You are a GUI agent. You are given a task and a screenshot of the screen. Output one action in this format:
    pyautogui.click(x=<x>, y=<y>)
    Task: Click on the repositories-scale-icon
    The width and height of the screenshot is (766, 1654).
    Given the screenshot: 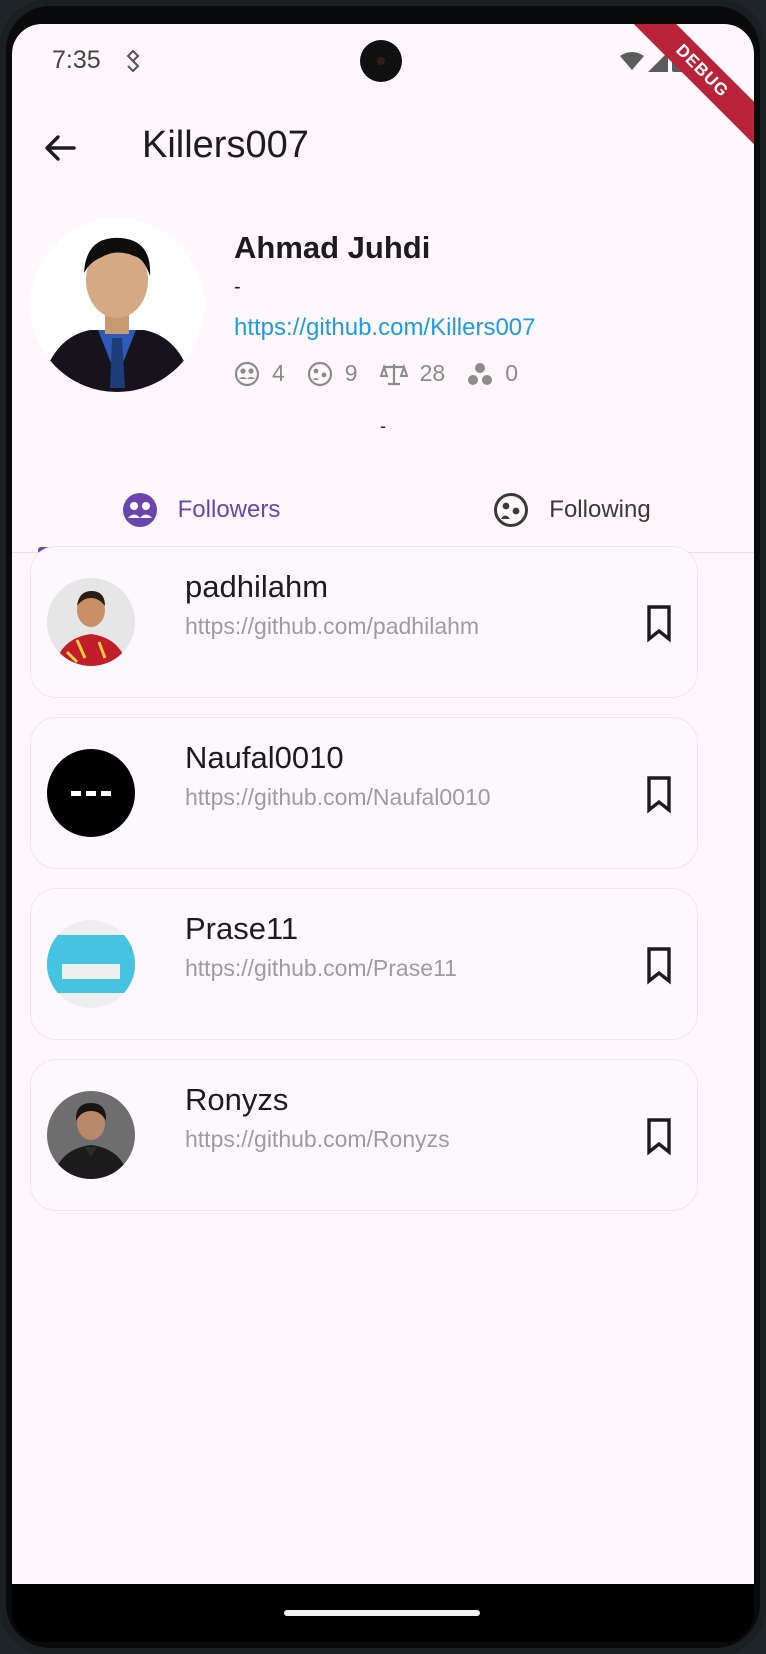 What is the action you would take?
    pyautogui.click(x=393, y=374)
    